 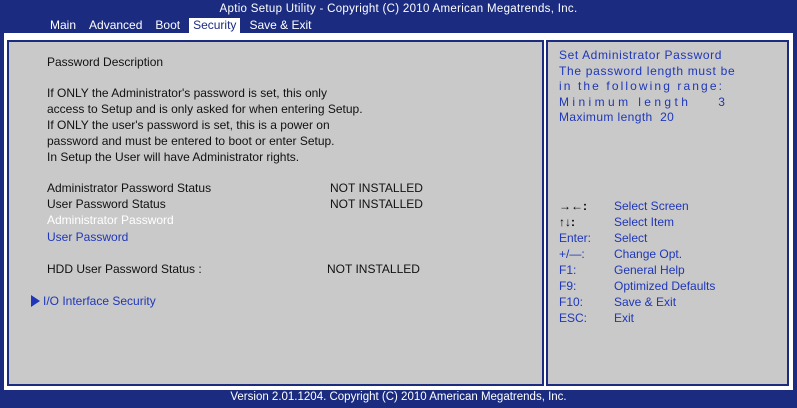 I want to click on key-action: Exit, so click(x=624, y=318).